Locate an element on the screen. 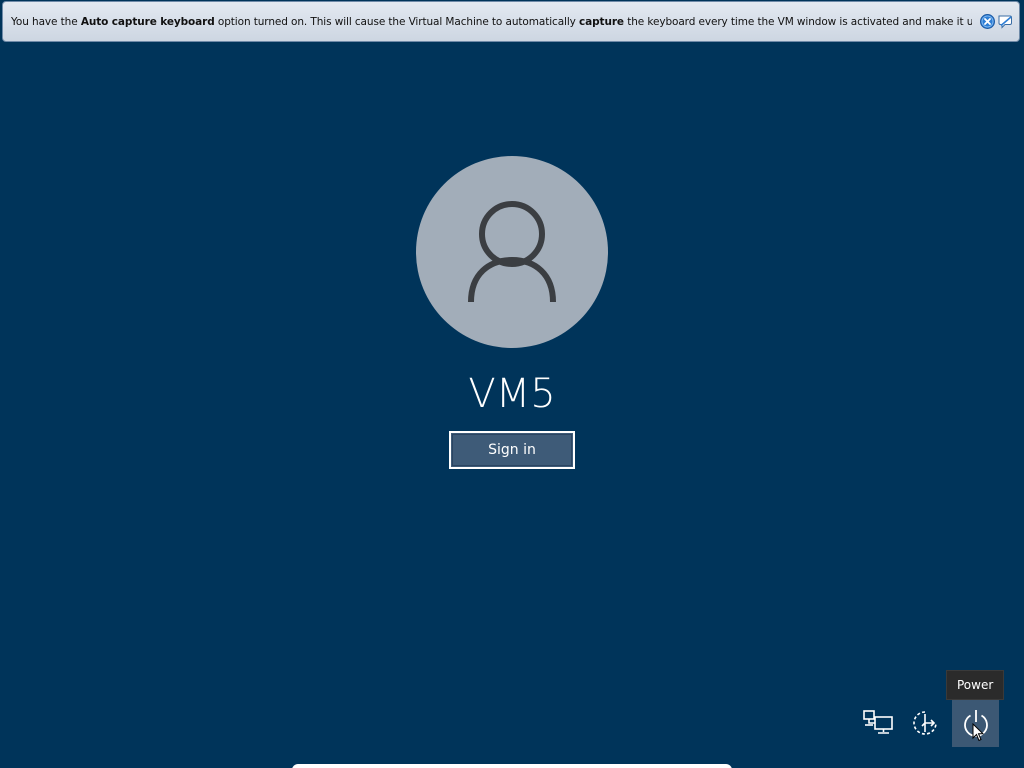  mouse-cursor-icon is located at coordinates (978, 732).